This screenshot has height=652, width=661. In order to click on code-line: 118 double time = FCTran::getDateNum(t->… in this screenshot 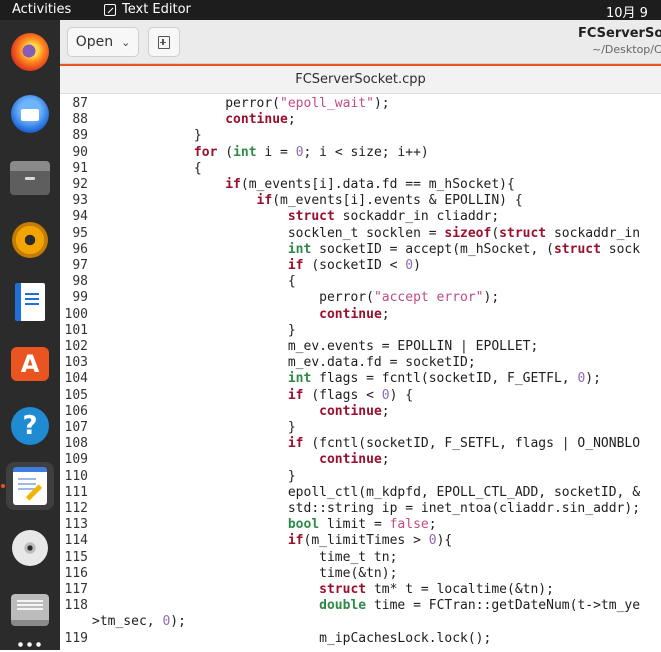, I will do `click(360, 606)`.